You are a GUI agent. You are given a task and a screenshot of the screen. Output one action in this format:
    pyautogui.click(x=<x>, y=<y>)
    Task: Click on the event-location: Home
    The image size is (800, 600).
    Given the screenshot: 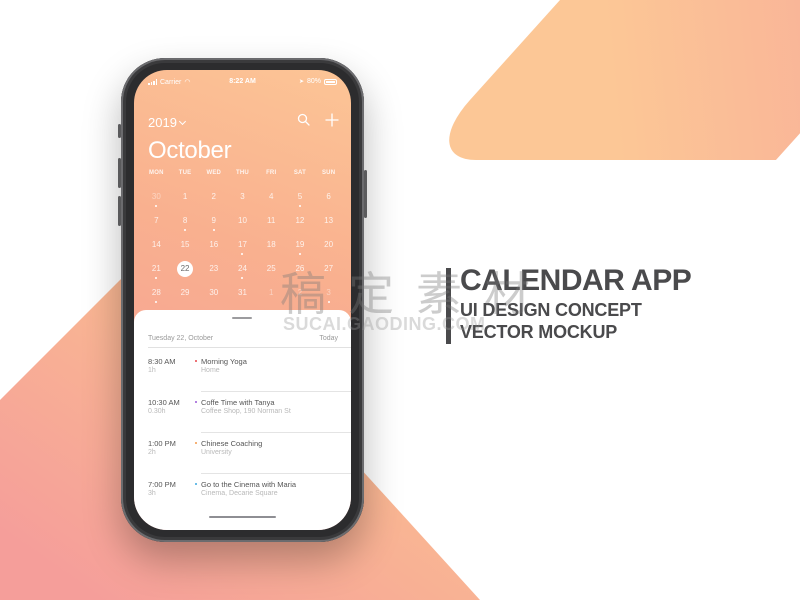 What is the action you would take?
    pyautogui.click(x=210, y=370)
    